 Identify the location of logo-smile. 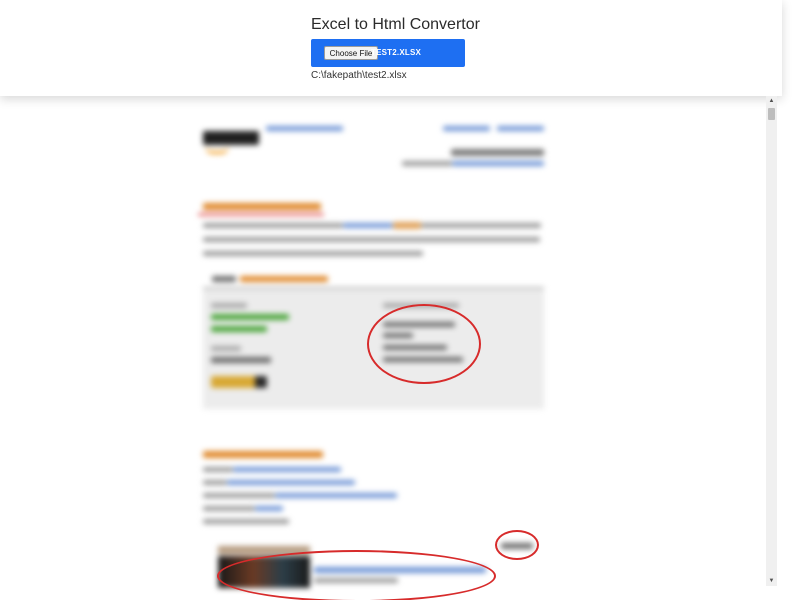
(217, 150).